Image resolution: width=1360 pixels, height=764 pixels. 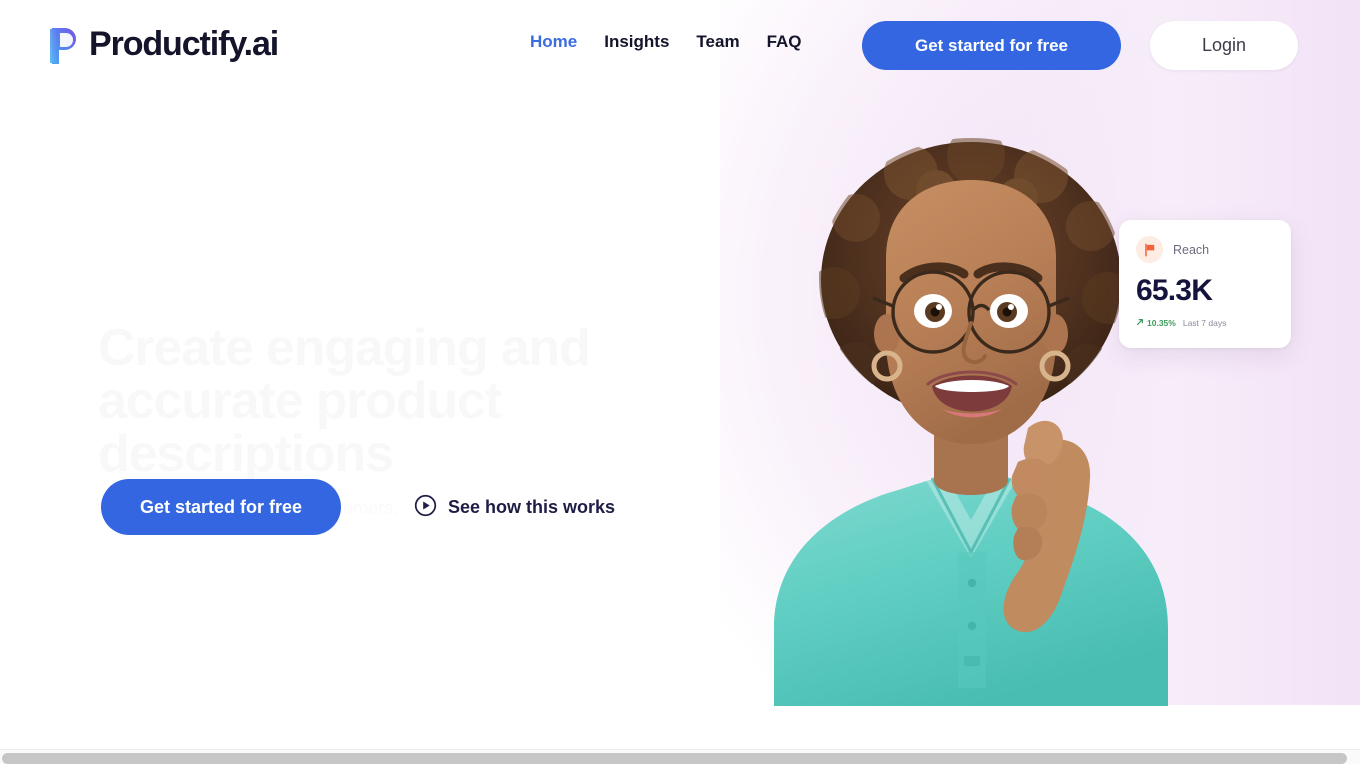 I want to click on play-circle-icon, so click(x=425, y=507).